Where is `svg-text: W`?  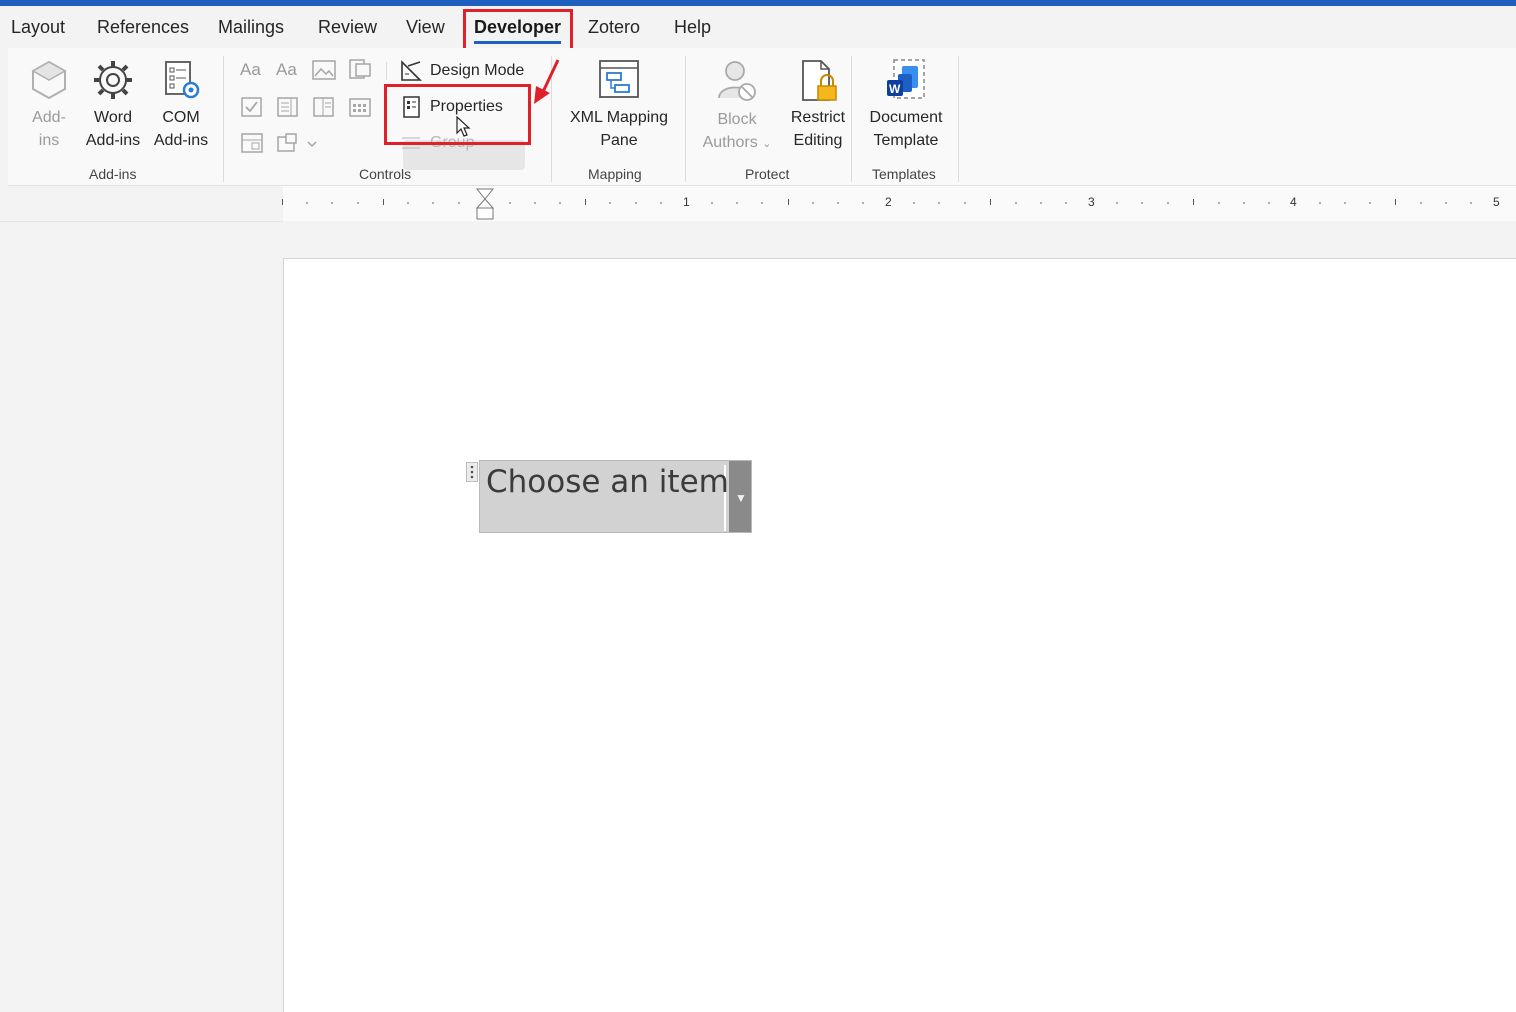 svg-text: W is located at coordinates (895, 89).